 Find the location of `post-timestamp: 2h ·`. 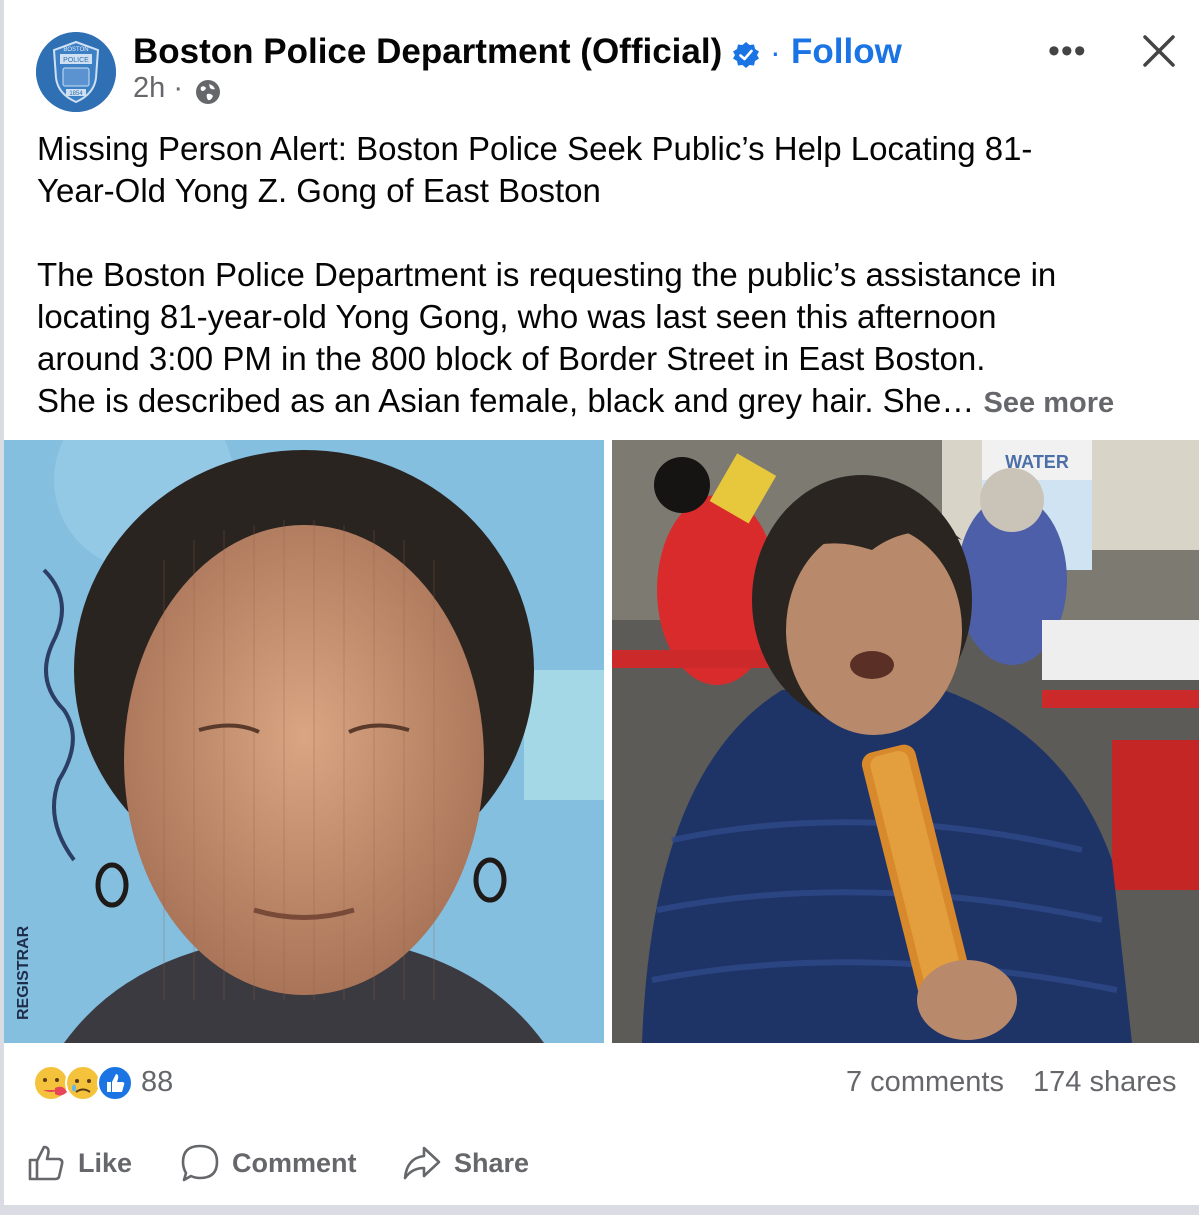

post-timestamp: 2h · is located at coordinates (158, 88).